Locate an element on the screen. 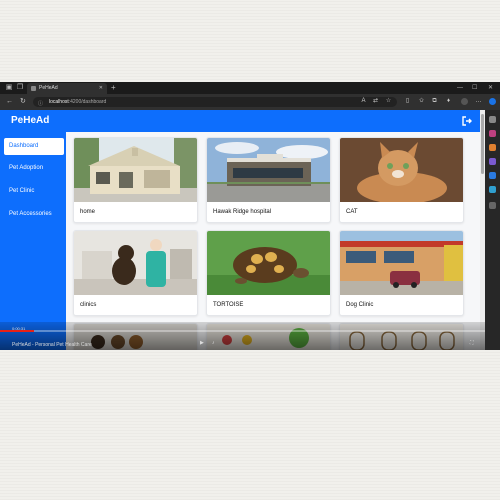  split-screen-icon: ▯ is located at coordinates (407, 101).